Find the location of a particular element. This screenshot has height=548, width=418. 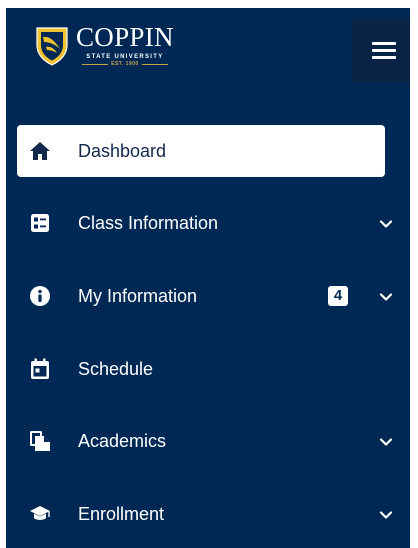

shield-icon is located at coordinates (52, 46).